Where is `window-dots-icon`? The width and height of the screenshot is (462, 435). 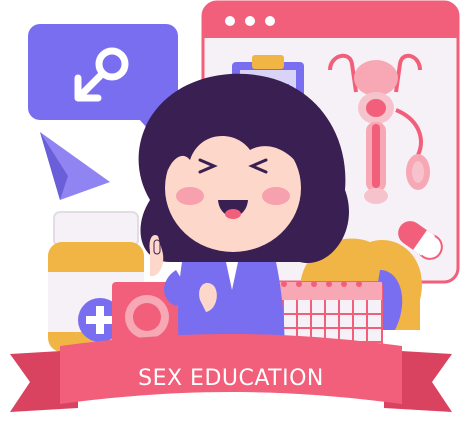 window-dots-icon is located at coordinates (250, 21).